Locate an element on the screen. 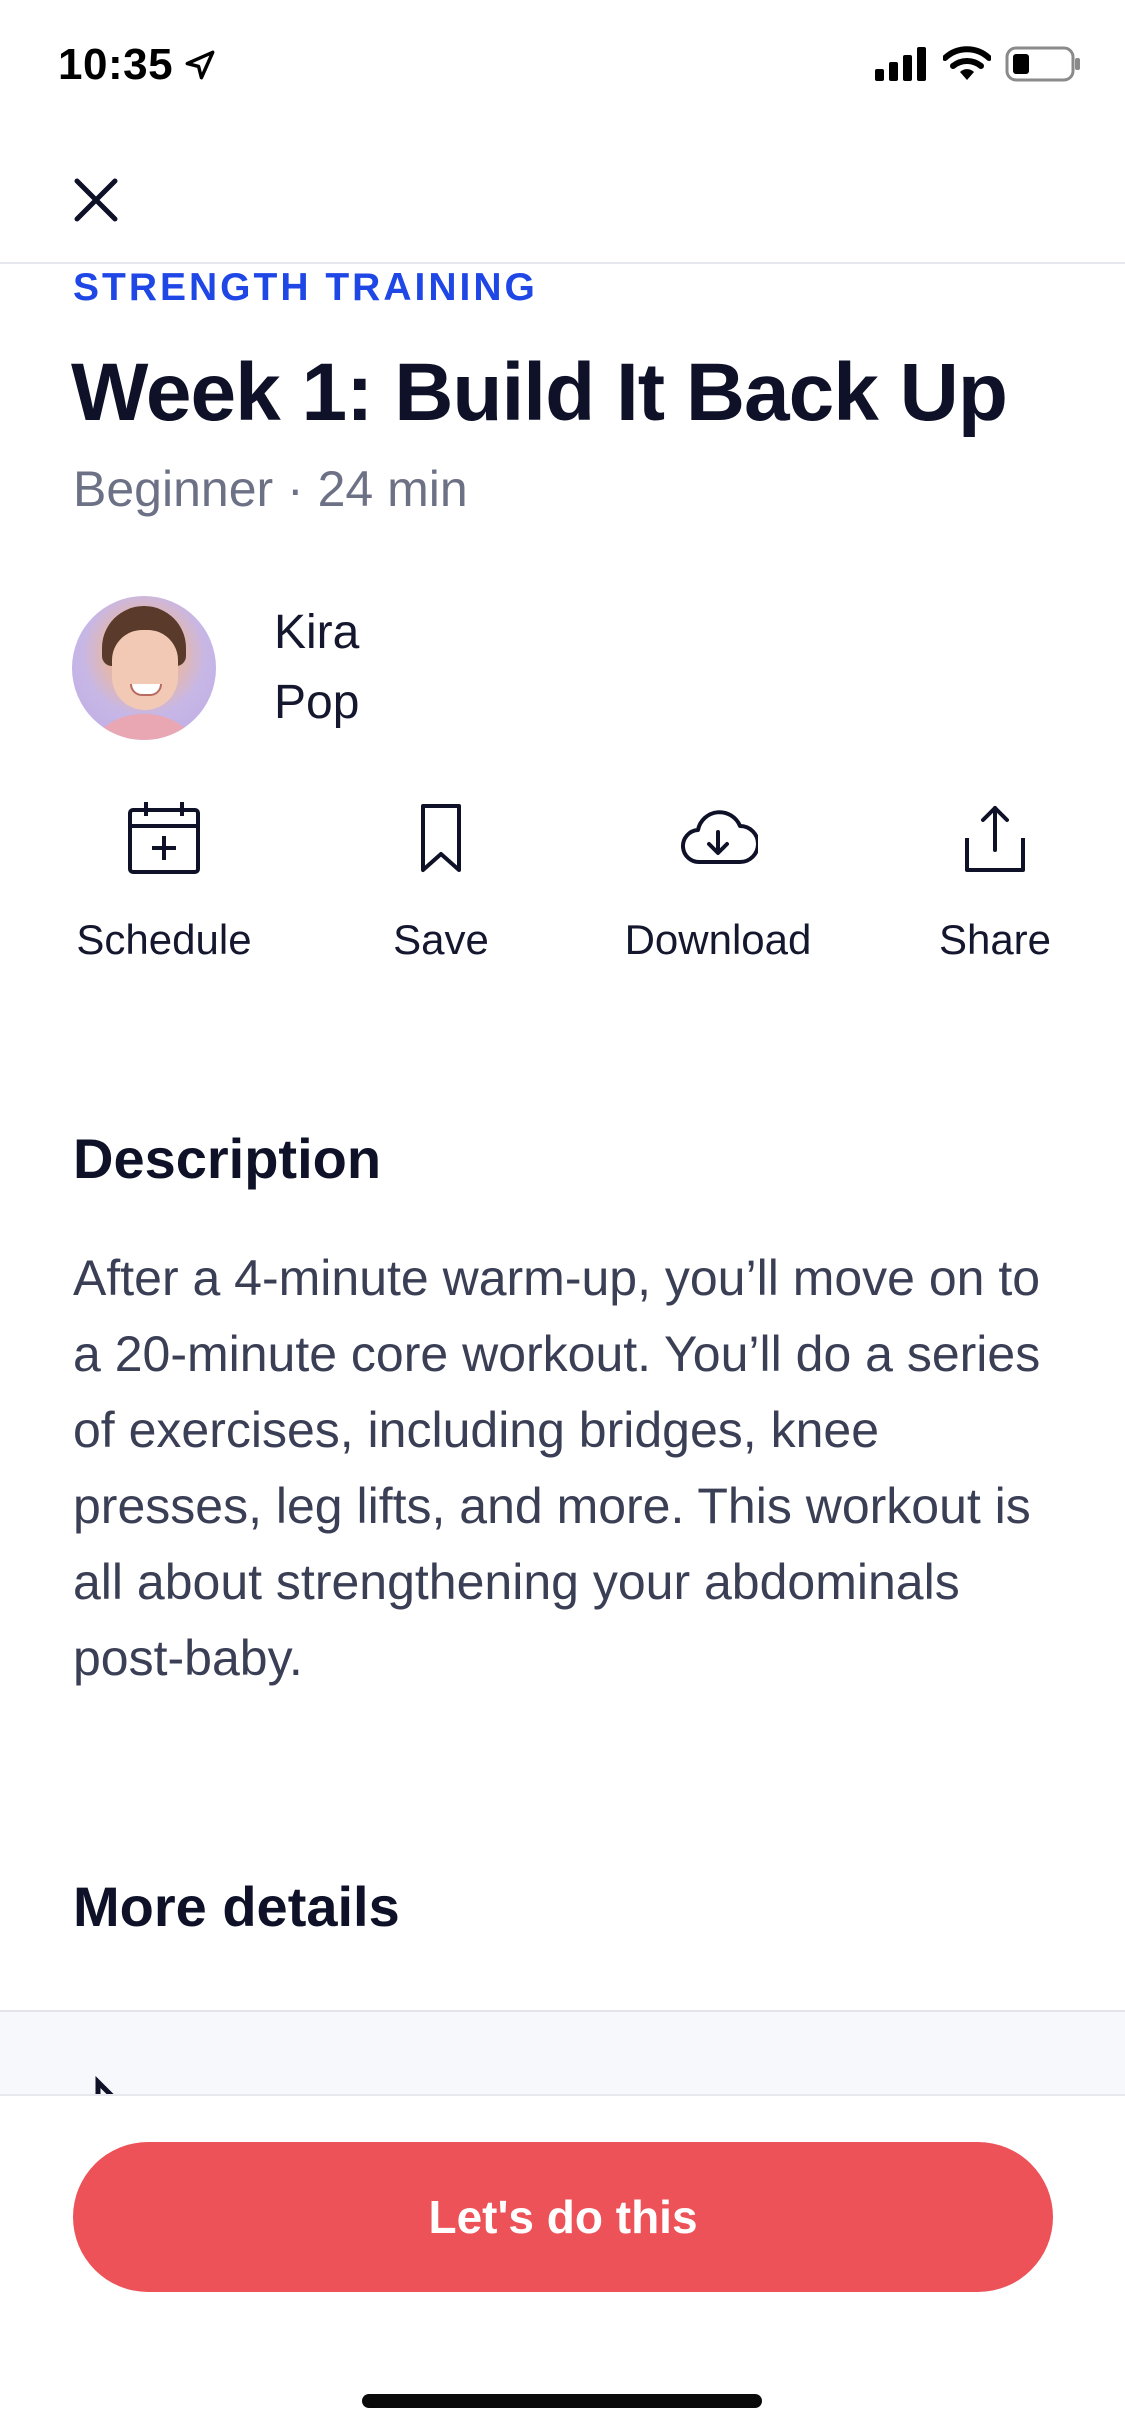  location-arrow-icon is located at coordinates (200, 65).